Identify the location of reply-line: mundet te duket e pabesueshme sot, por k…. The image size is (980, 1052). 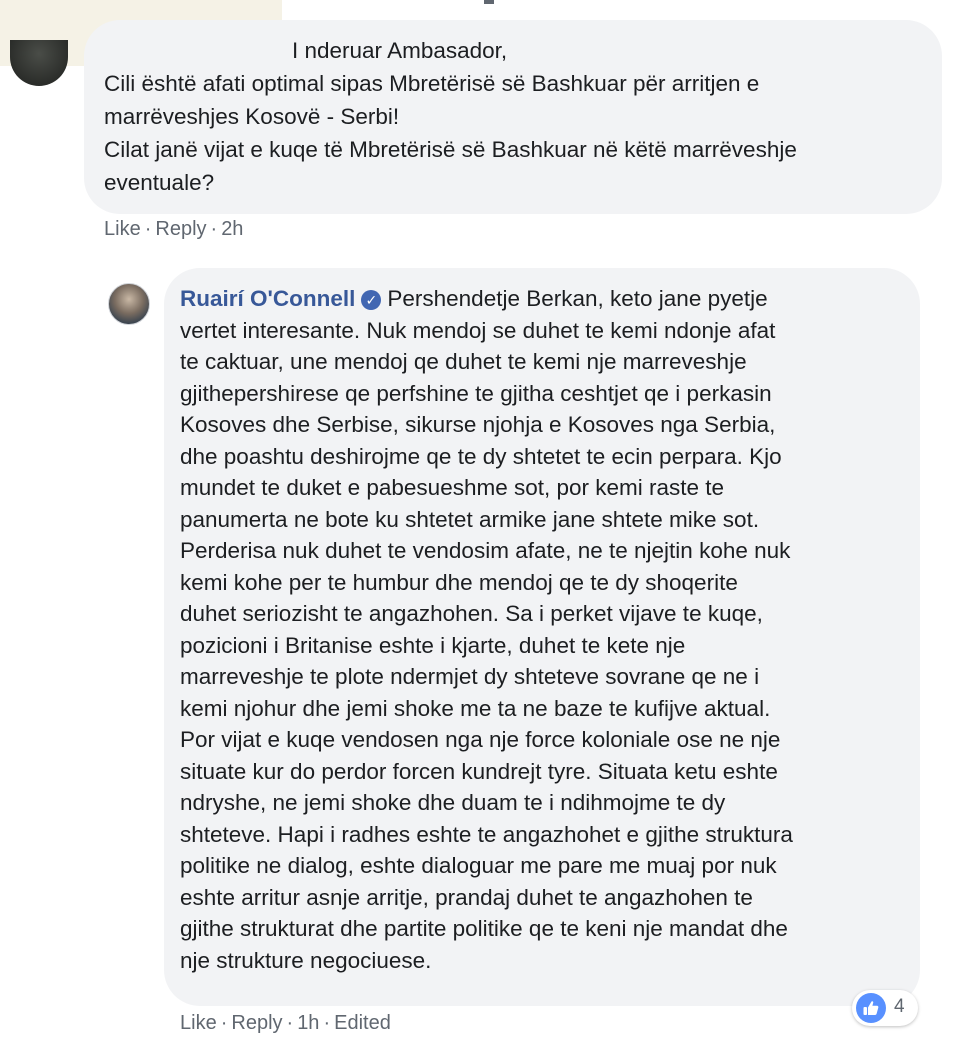
(452, 487).